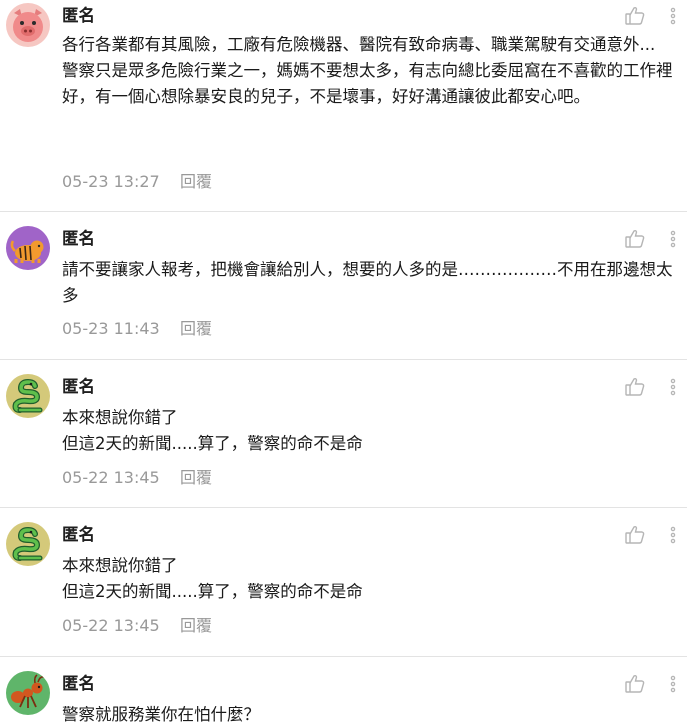 This screenshot has height=728, width=687. What do you see at coordinates (28, 25) in the screenshot?
I see `pig-avatar` at bounding box center [28, 25].